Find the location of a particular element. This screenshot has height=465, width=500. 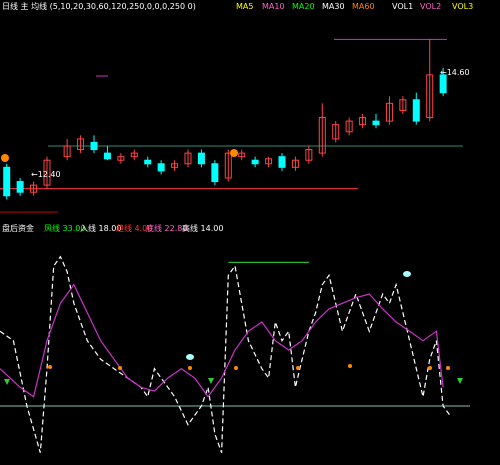

indicator-title: 盘后资金 is located at coordinates (18, 228).